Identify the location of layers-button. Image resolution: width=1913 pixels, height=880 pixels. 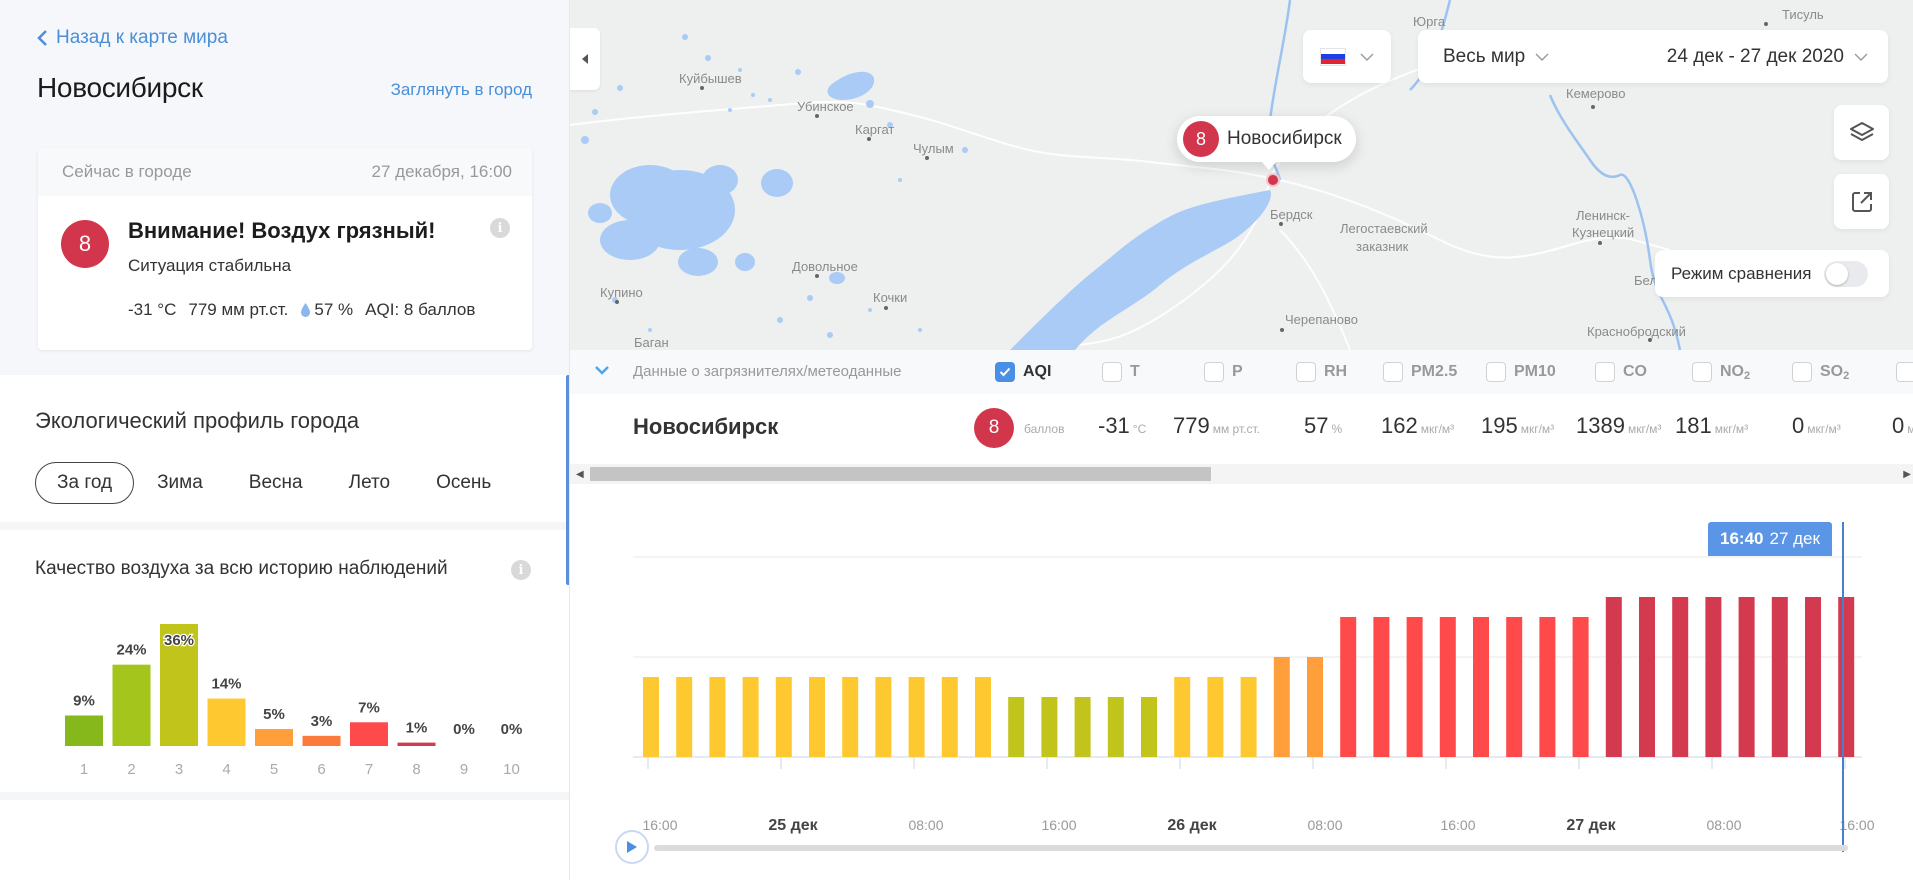
(1861, 132).